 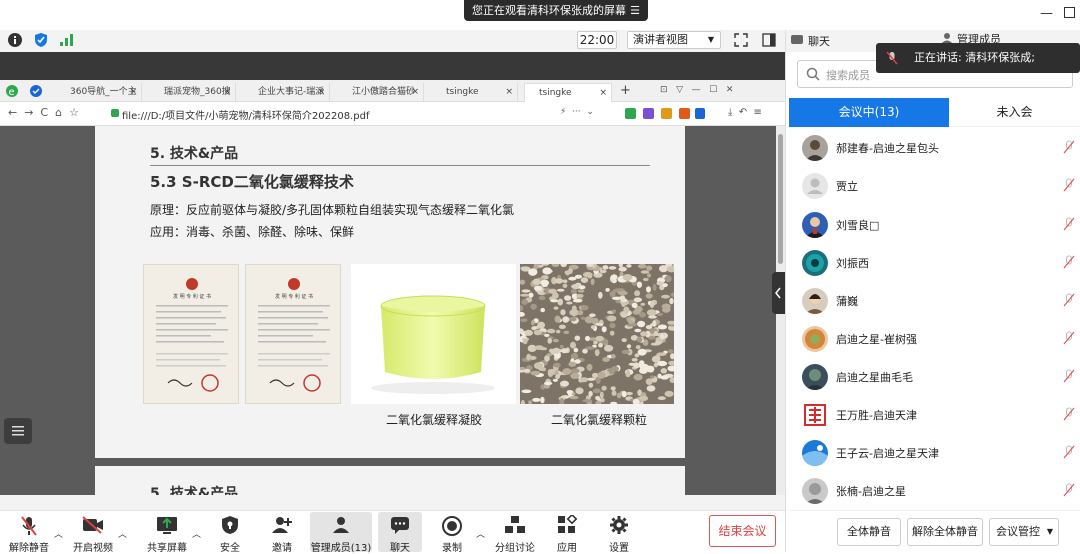 I want to click on slide-principle: 原理：反应前驱体与凝胶/多孔固体颗粒自组装实现气态缓释二氧化氯, so click(x=332, y=210).